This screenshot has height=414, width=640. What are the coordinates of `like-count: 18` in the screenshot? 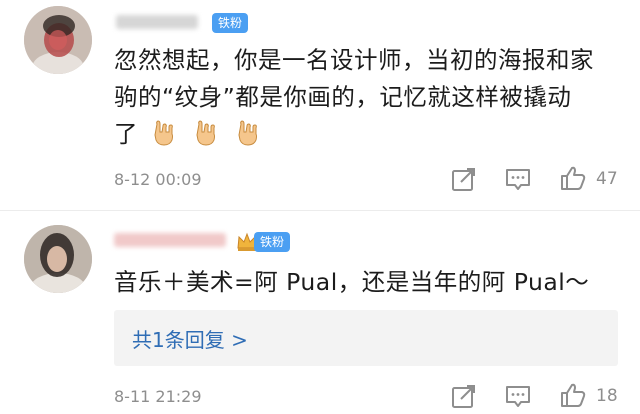 It's located at (607, 396).